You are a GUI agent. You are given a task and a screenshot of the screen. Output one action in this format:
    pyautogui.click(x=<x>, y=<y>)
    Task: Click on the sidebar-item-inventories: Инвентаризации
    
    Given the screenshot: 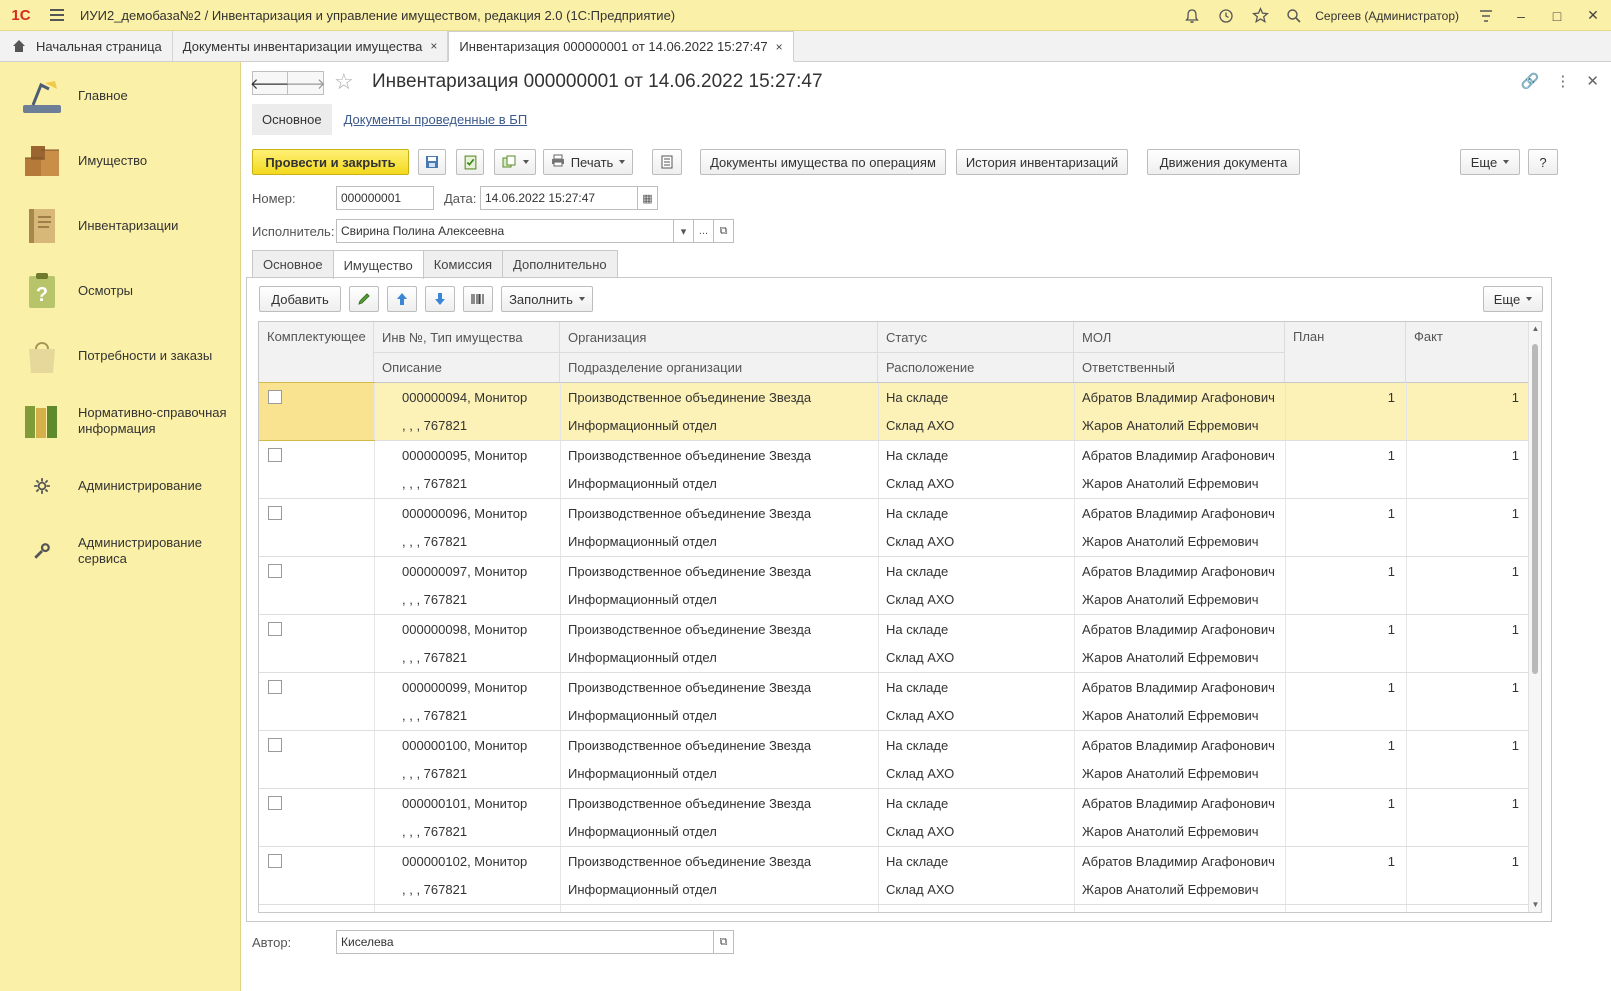 What is the action you would take?
    pyautogui.click(x=120, y=226)
    